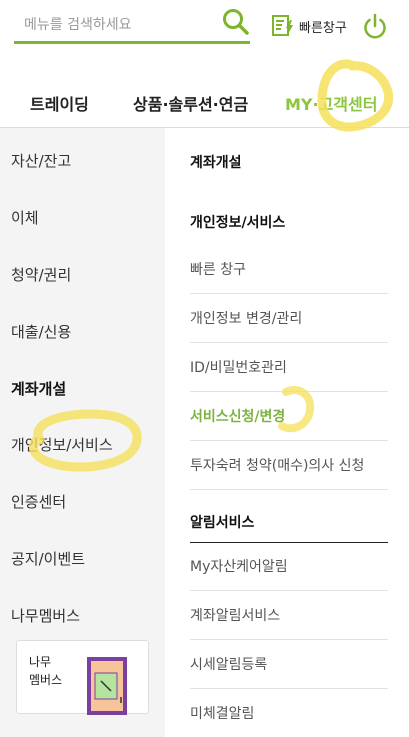 Image resolution: width=409 pixels, height=737 pixels. Describe the element at coordinates (41, 274) in the screenshot. I see `sidebar-item-subscription: 청약/권리` at that location.